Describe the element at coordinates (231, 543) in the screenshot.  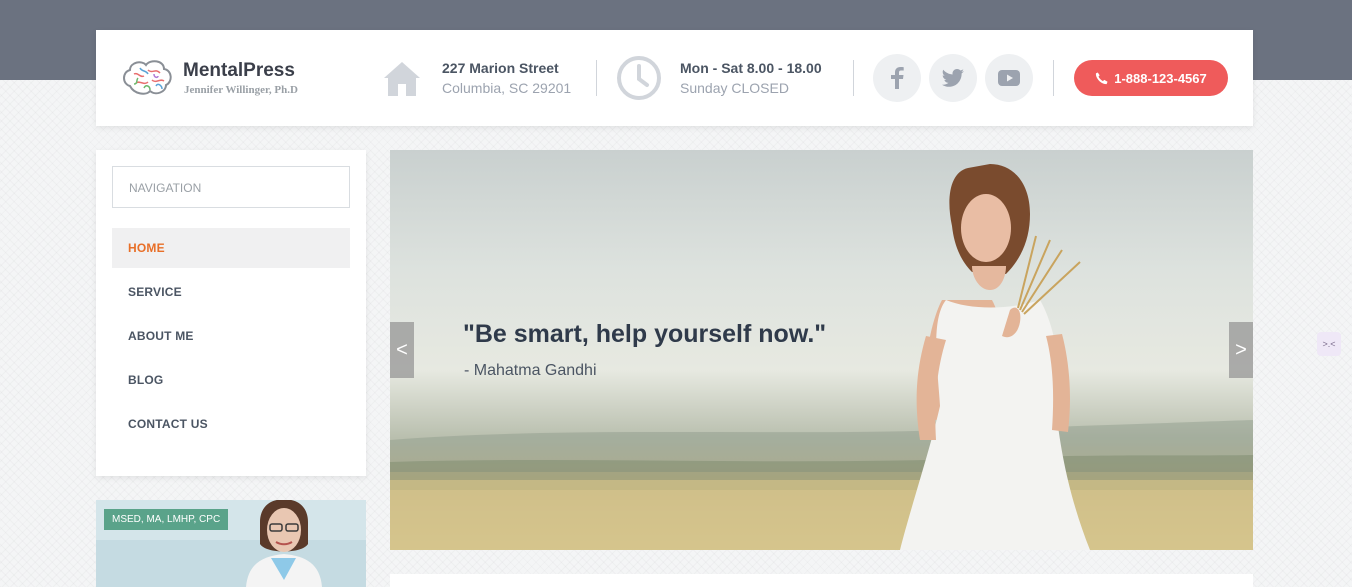
I see `profile-card: MSED, MA, LMHP, CPC` at that location.